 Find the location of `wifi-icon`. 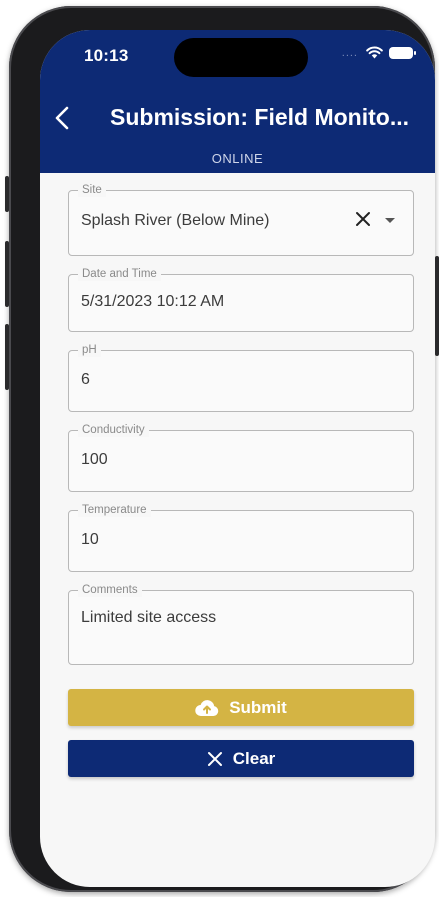

wifi-icon is located at coordinates (374, 52).